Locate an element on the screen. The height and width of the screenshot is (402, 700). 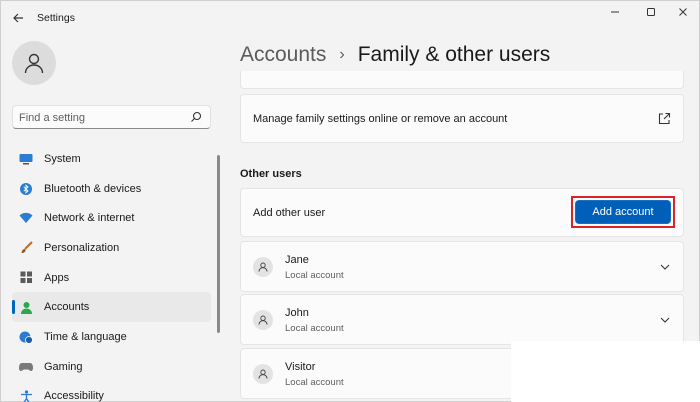
close-button is located at coordinates (683, 12).